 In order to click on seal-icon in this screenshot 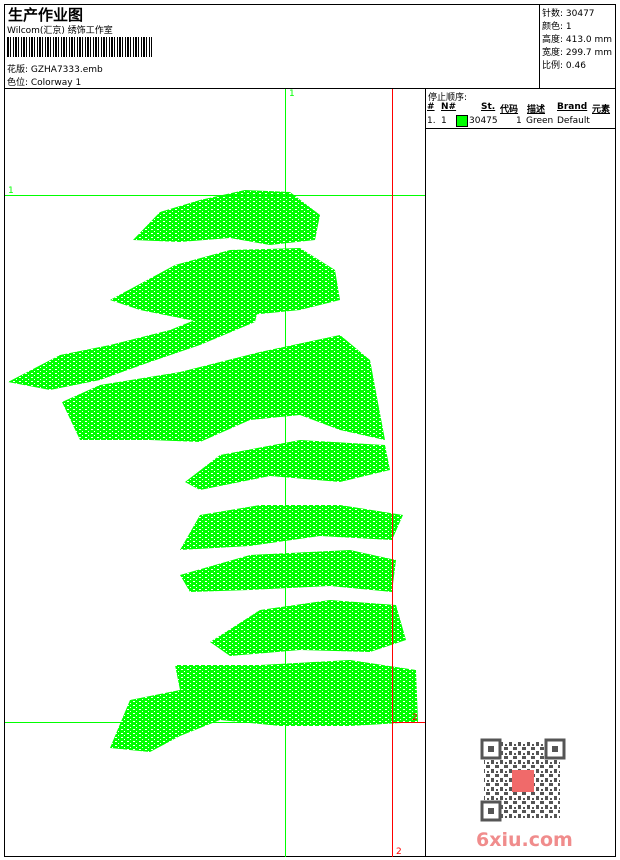, I will do `click(523, 781)`.